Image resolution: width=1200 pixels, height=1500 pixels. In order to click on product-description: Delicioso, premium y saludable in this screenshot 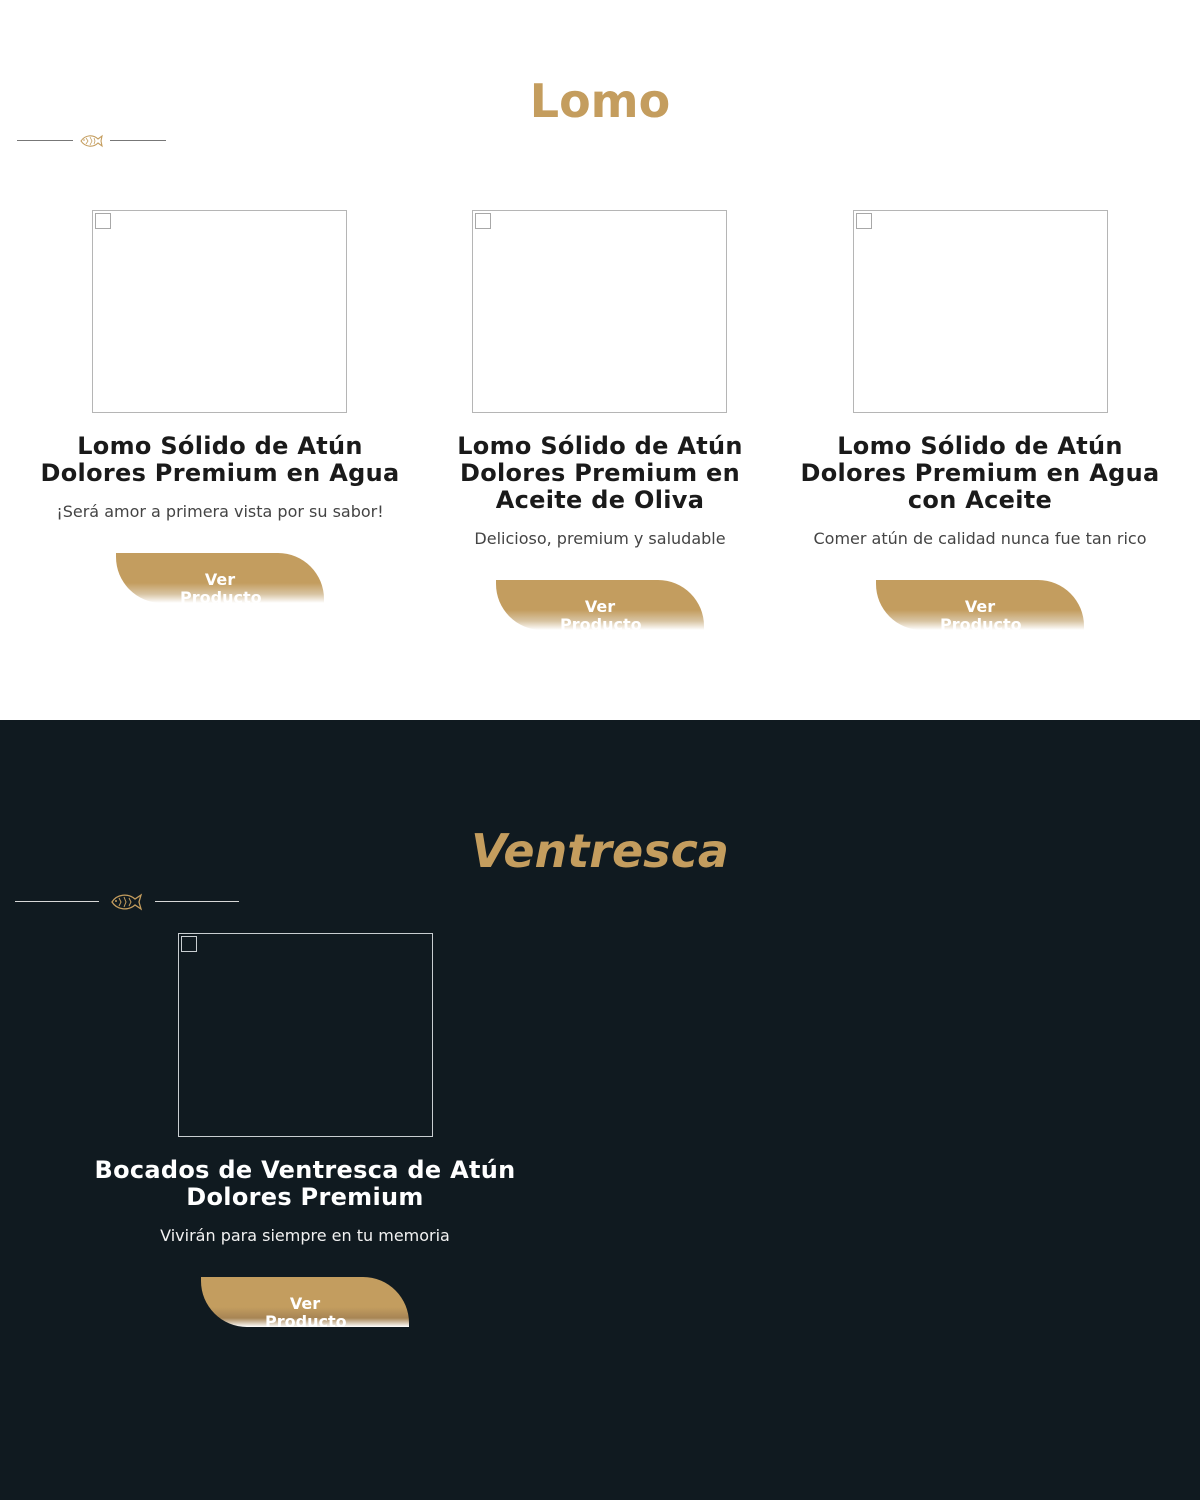, I will do `click(600, 538)`.